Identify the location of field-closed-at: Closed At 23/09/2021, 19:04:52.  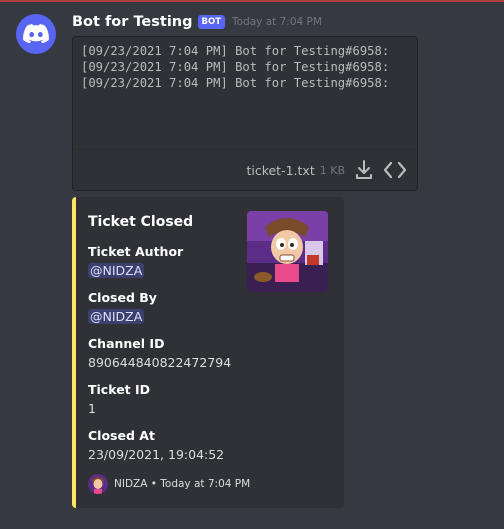
(156, 445).